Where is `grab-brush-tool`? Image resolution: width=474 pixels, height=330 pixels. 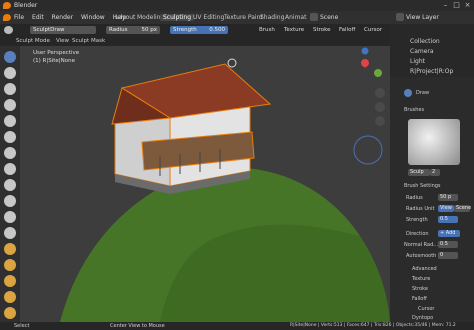
grab-brush-tool is located at coordinates (10, 249).